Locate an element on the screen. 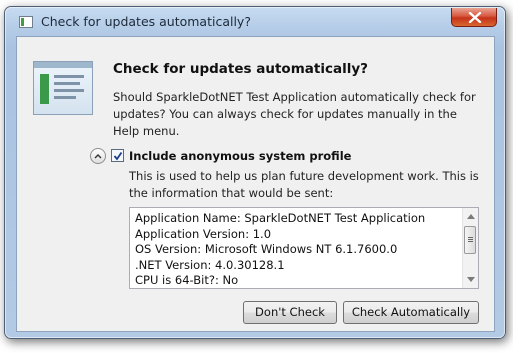 This screenshot has height=356, width=513. vertical-scrollbar is located at coordinates (470, 248).